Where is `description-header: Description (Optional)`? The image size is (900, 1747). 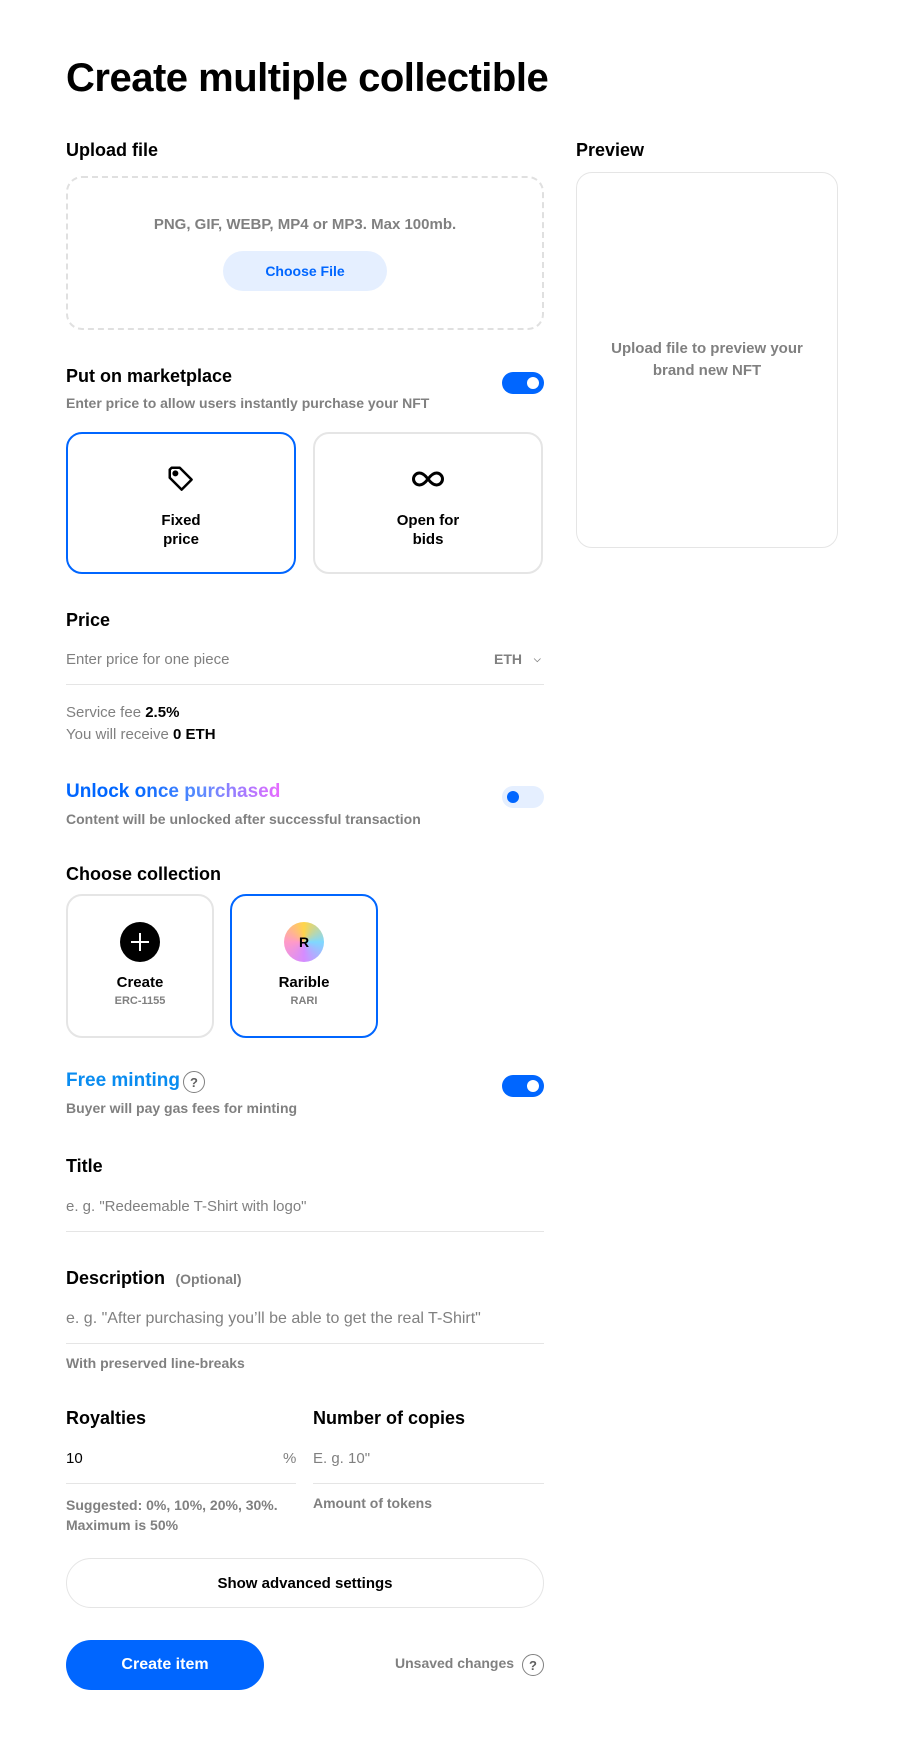
description-header: Description (Optional) is located at coordinates (154, 1278).